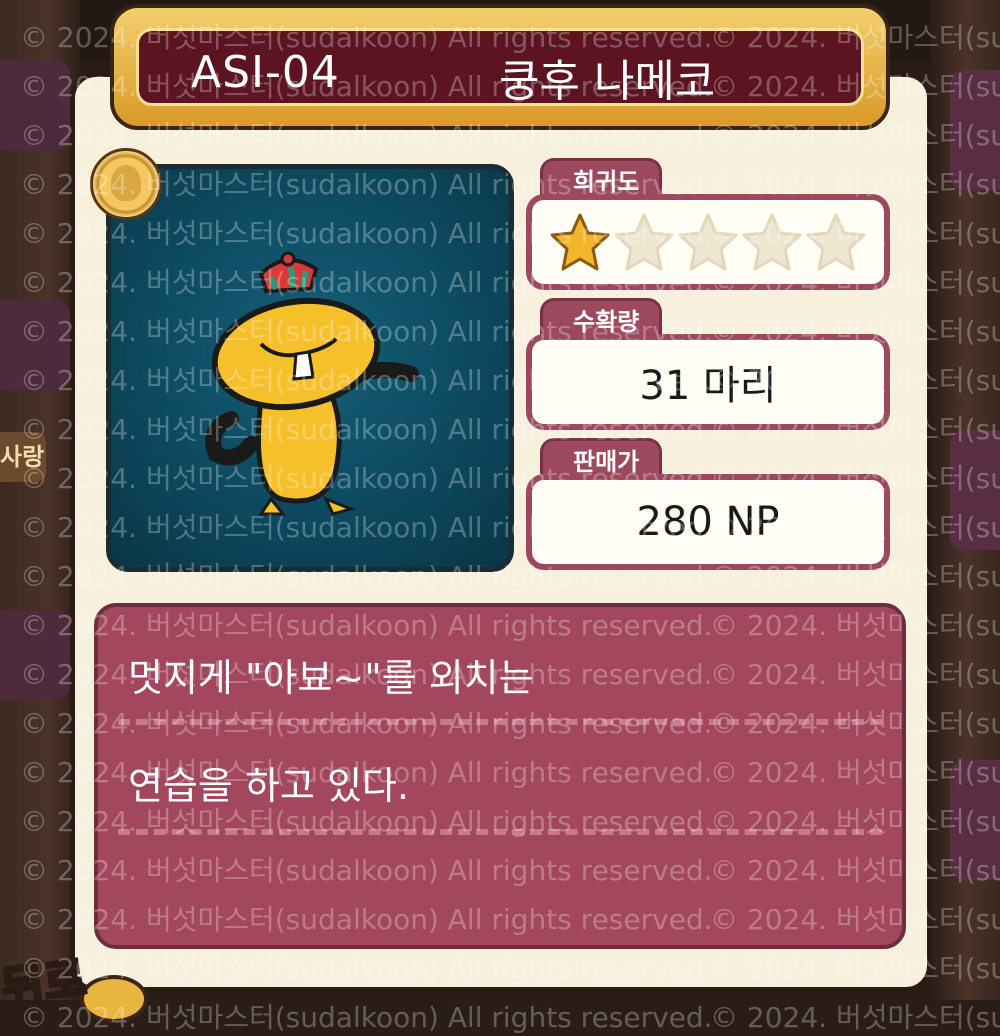 The height and width of the screenshot is (1036, 1000). I want to click on background-right-panel, so click(965, 500).